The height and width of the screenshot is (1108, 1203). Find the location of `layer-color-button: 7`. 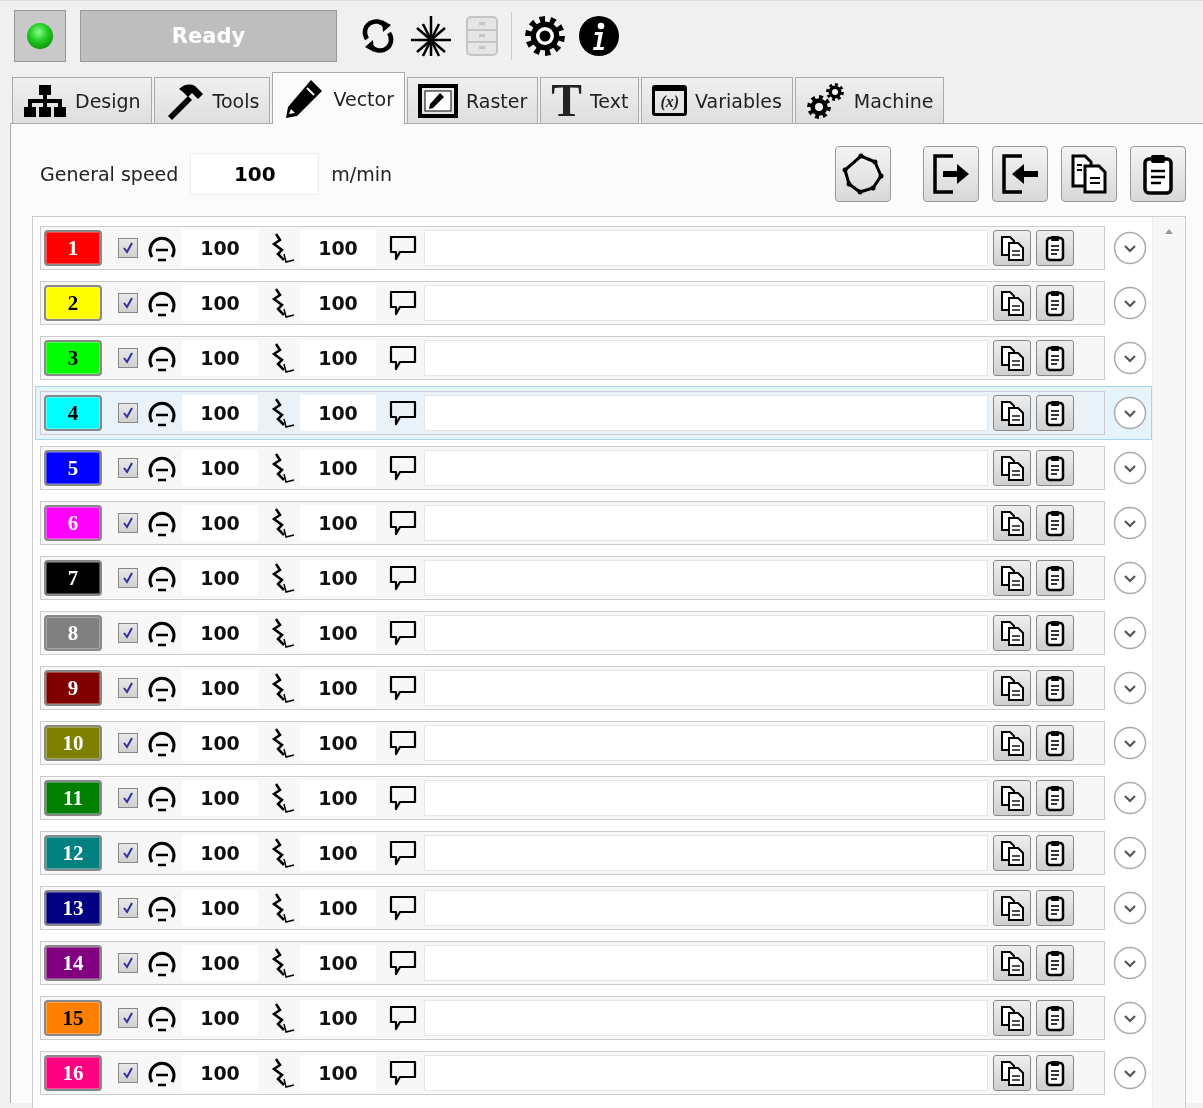

layer-color-button: 7 is located at coordinates (73, 578).